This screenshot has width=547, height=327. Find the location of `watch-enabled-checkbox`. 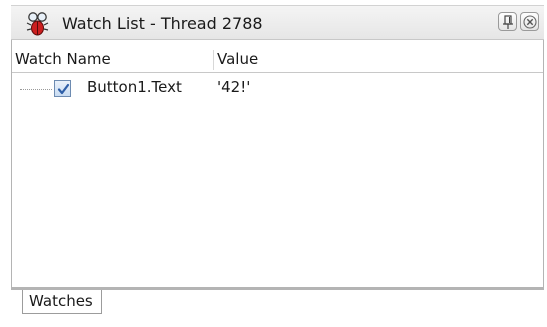

watch-enabled-checkbox is located at coordinates (62, 88).